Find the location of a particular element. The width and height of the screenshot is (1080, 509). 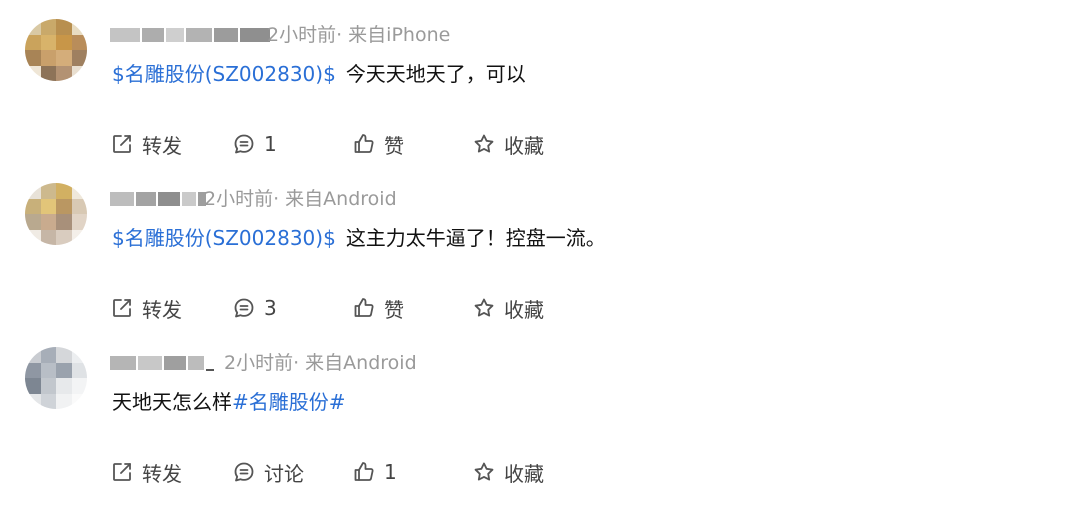

comment-button: 3 is located at coordinates (254, 308).